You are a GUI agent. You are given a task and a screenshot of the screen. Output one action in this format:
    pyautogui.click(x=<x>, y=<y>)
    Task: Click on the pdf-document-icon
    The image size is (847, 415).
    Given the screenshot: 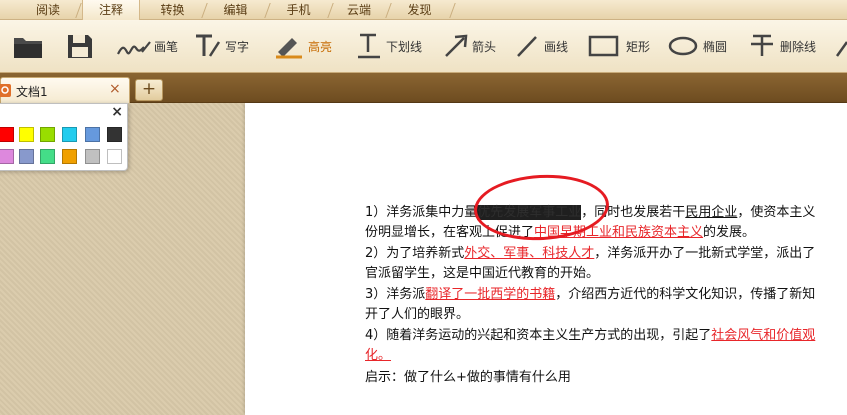 What is the action you would take?
    pyautogui.click(x=5, y=90)
    